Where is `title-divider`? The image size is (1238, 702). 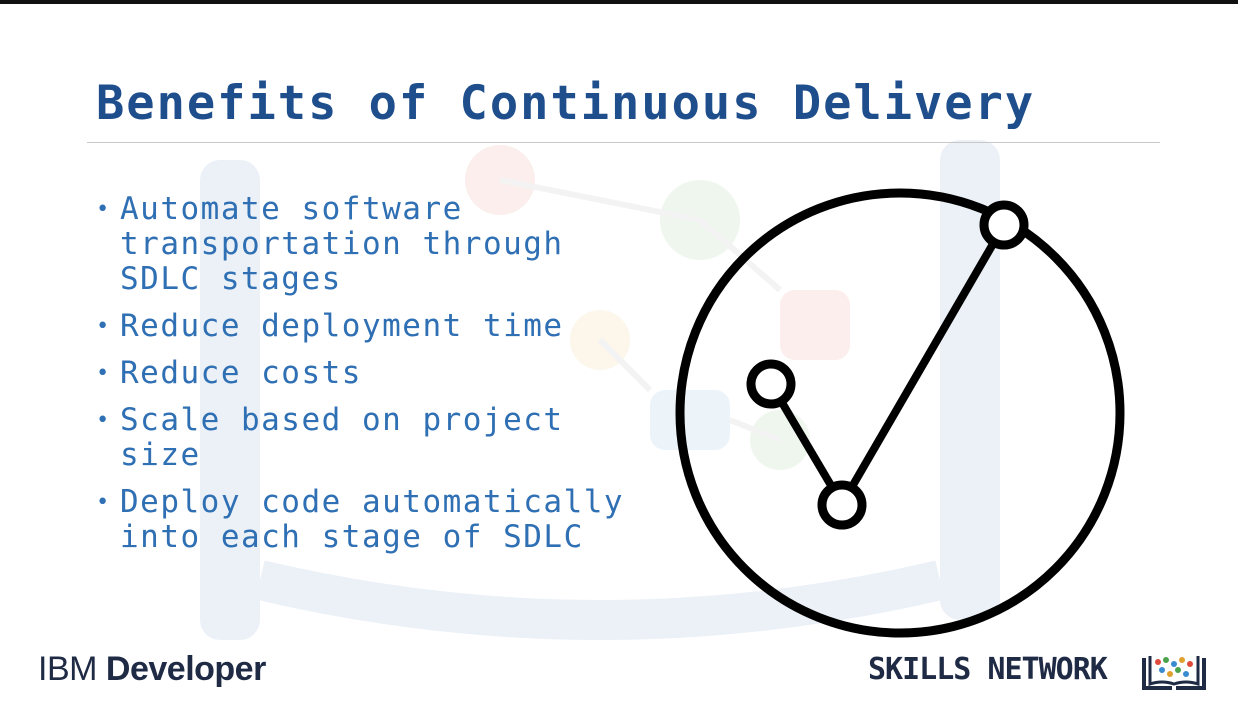 title-divider is located at coordinates (623, 142).